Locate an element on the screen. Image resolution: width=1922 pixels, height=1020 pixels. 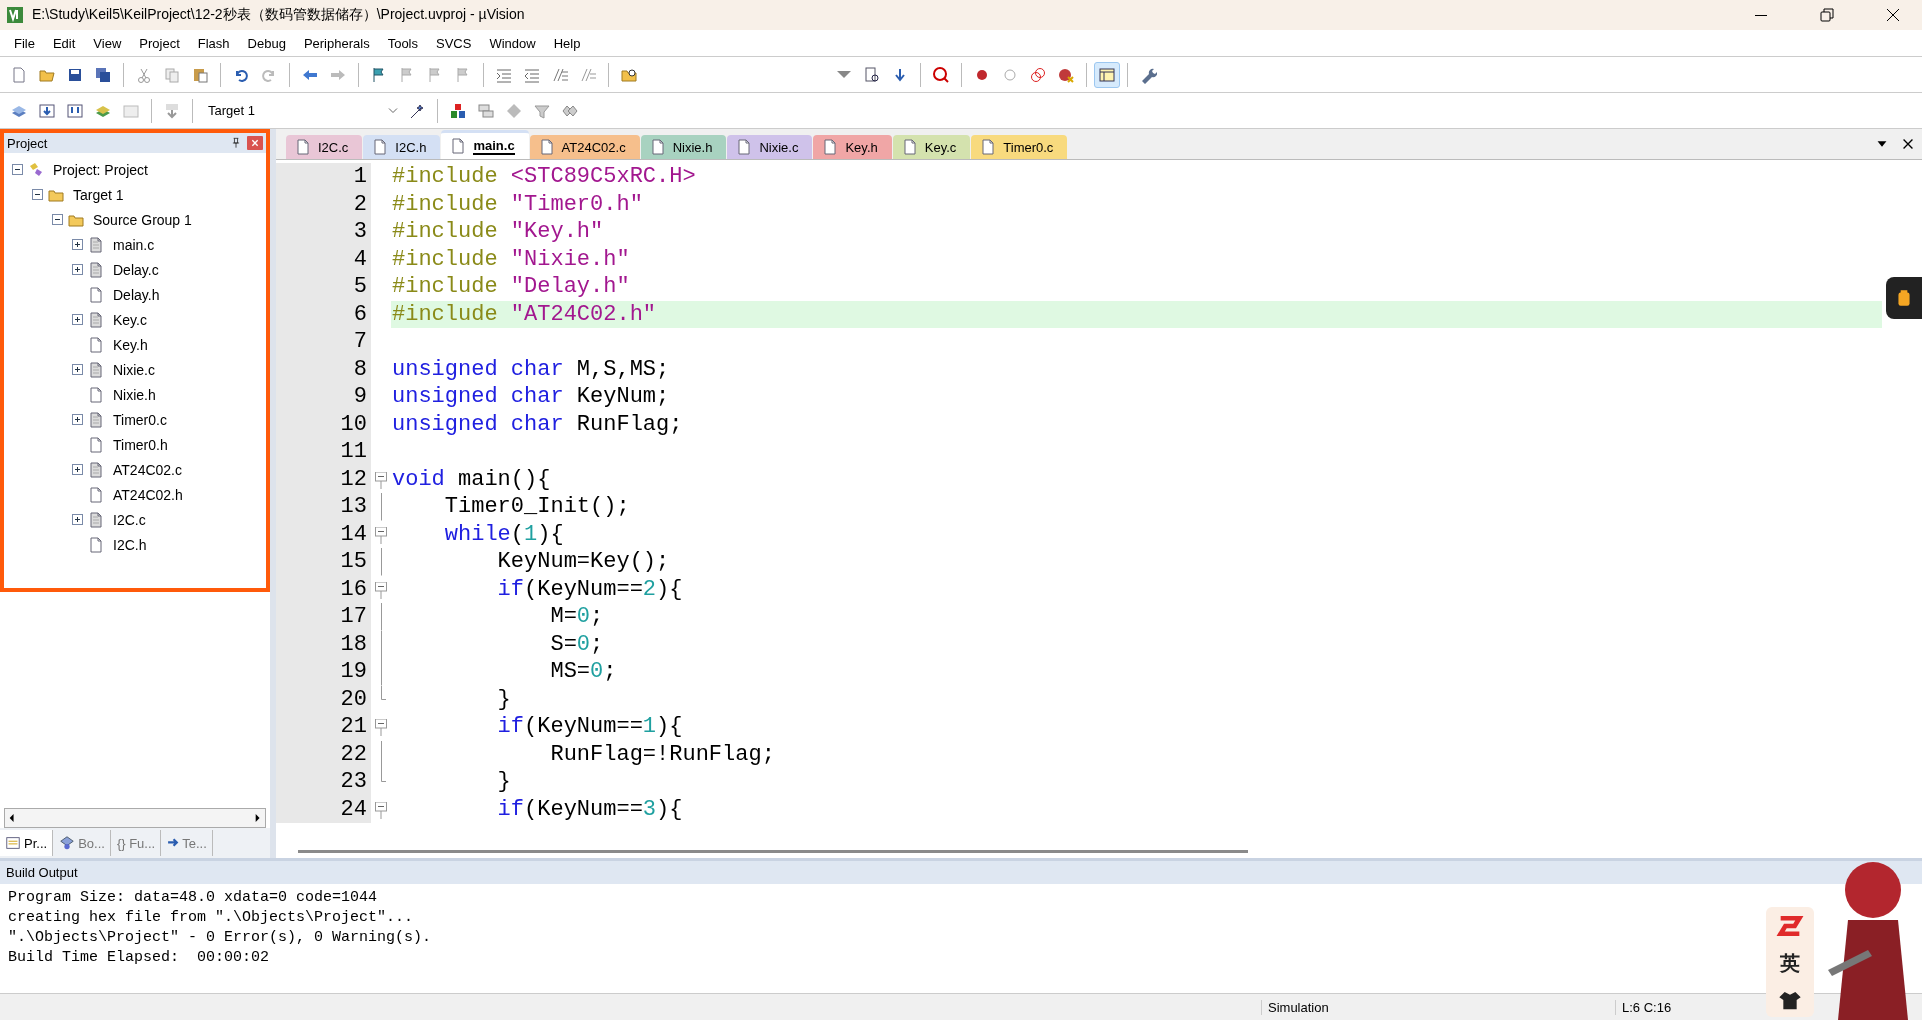
file-tab: I2C.h is located at coordinates (402, 147).